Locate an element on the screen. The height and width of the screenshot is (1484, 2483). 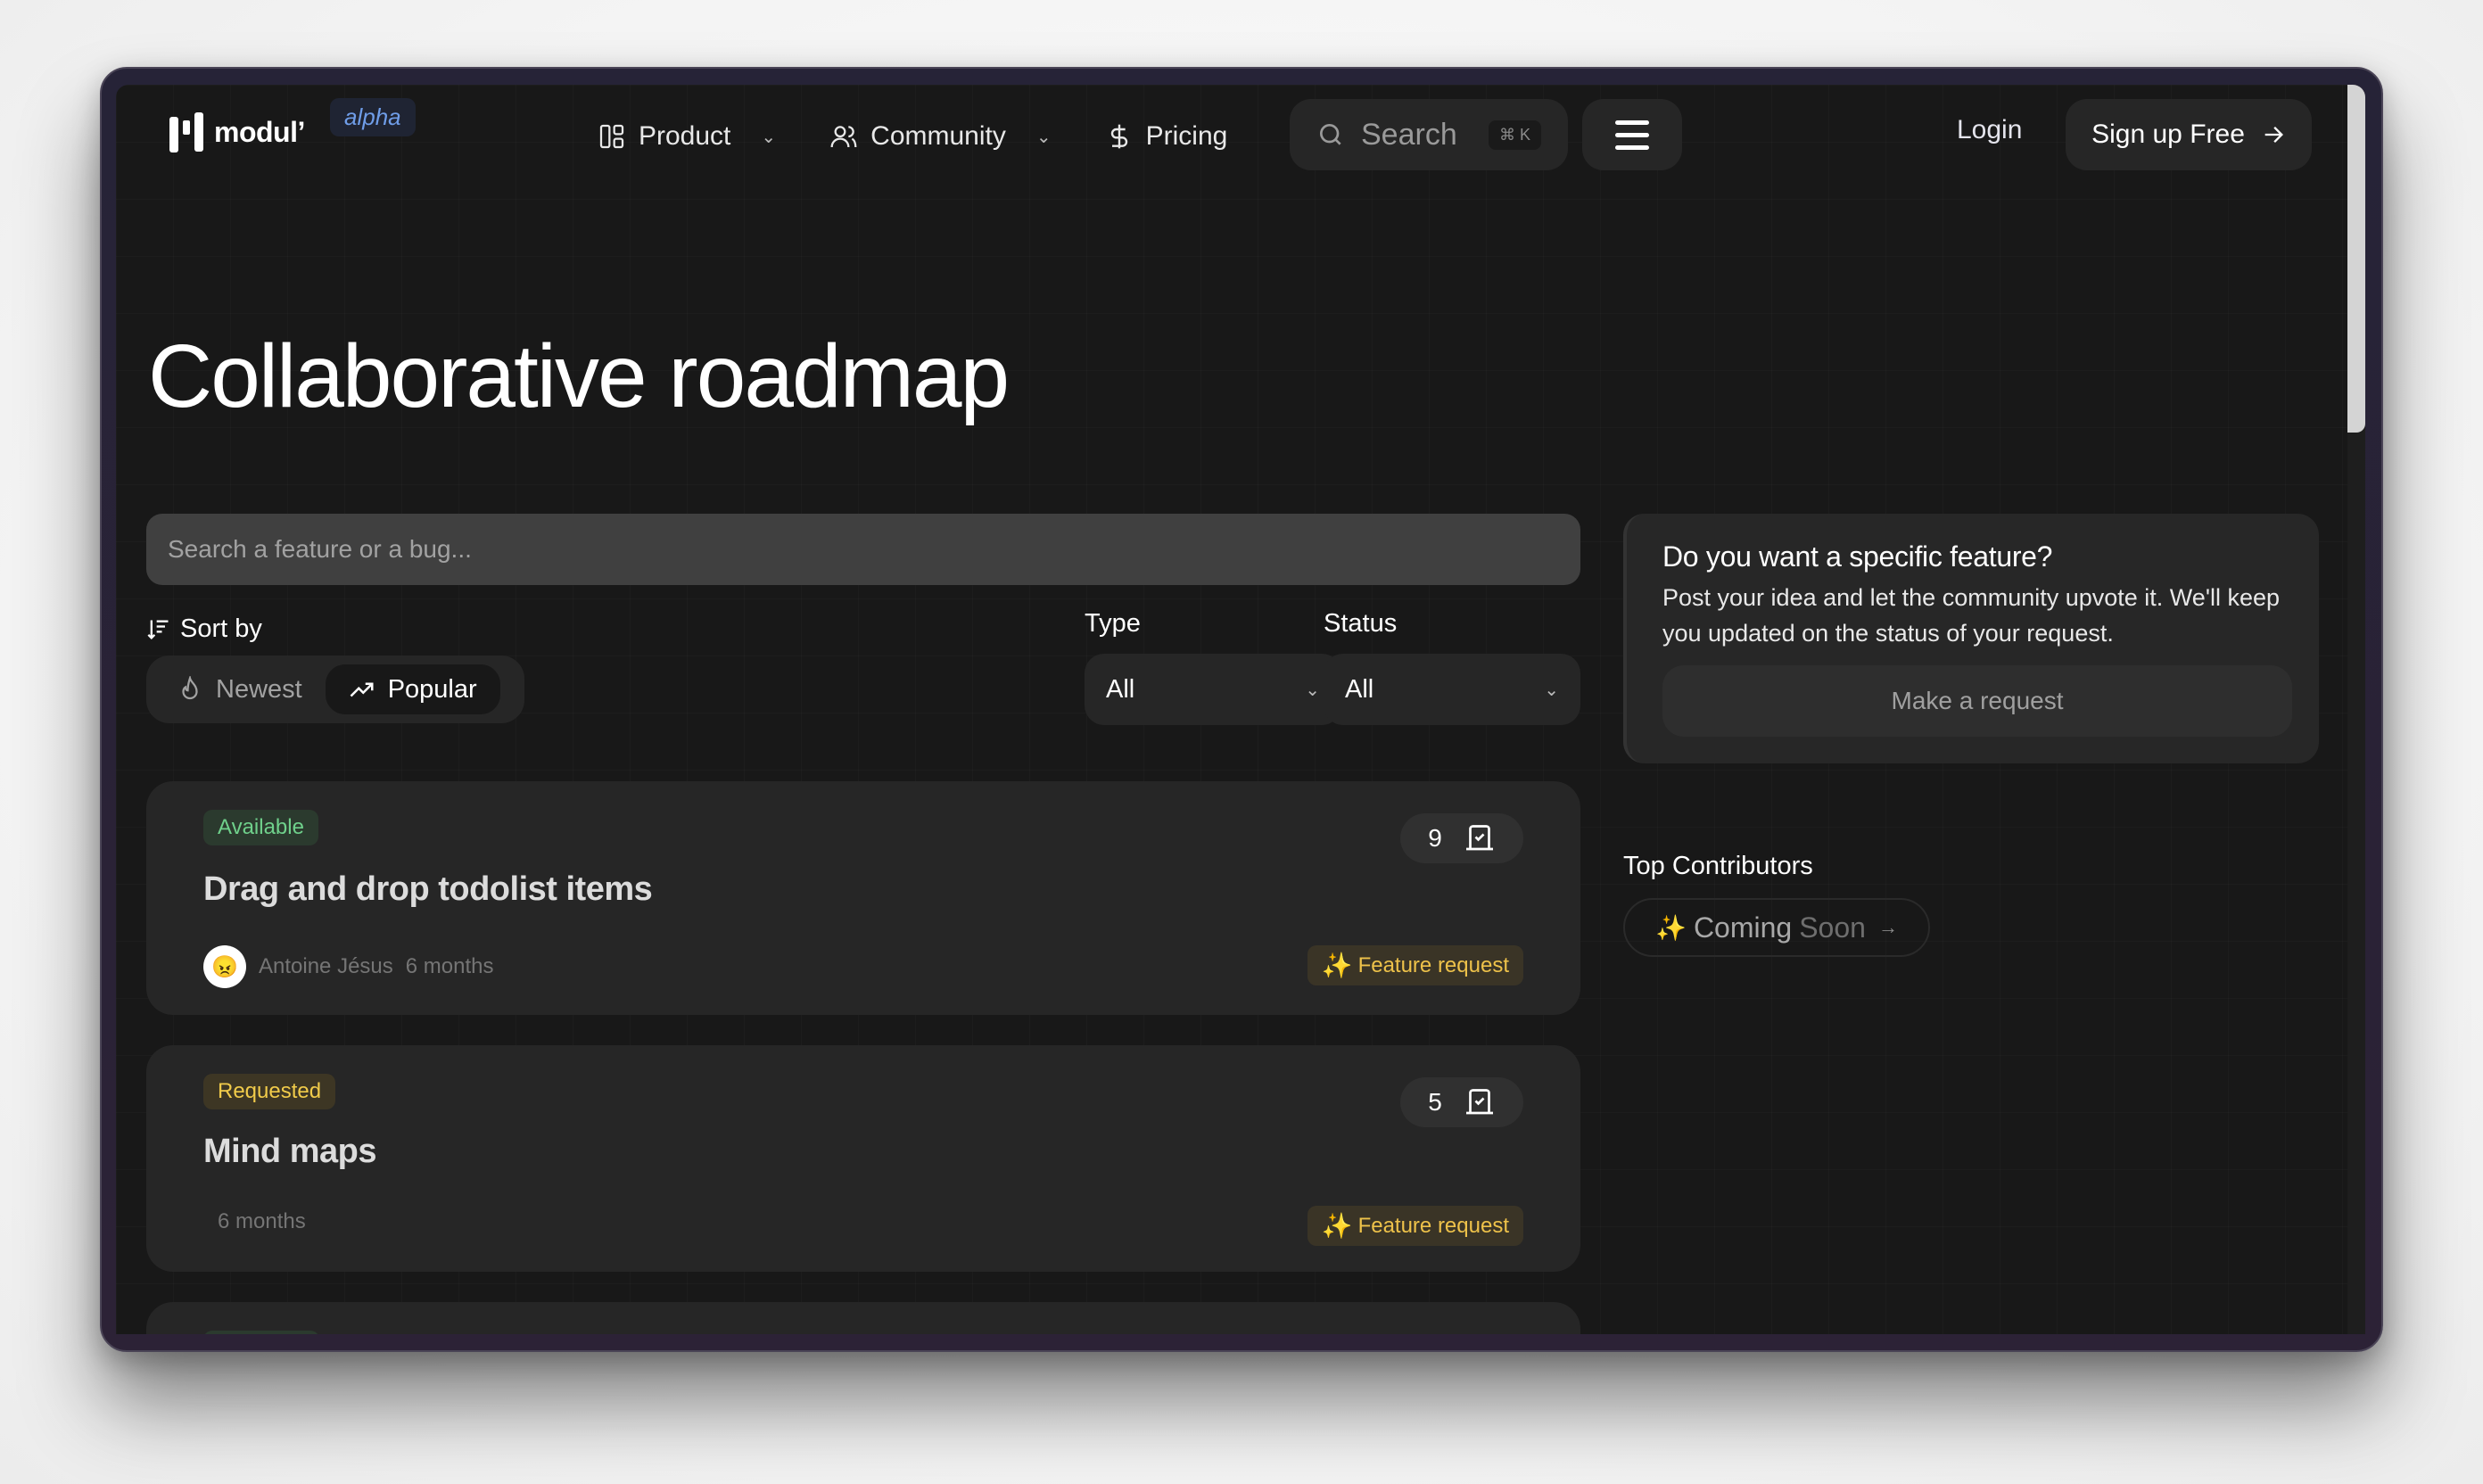
vote-count: 9 is located at coordinates (1435, 838).